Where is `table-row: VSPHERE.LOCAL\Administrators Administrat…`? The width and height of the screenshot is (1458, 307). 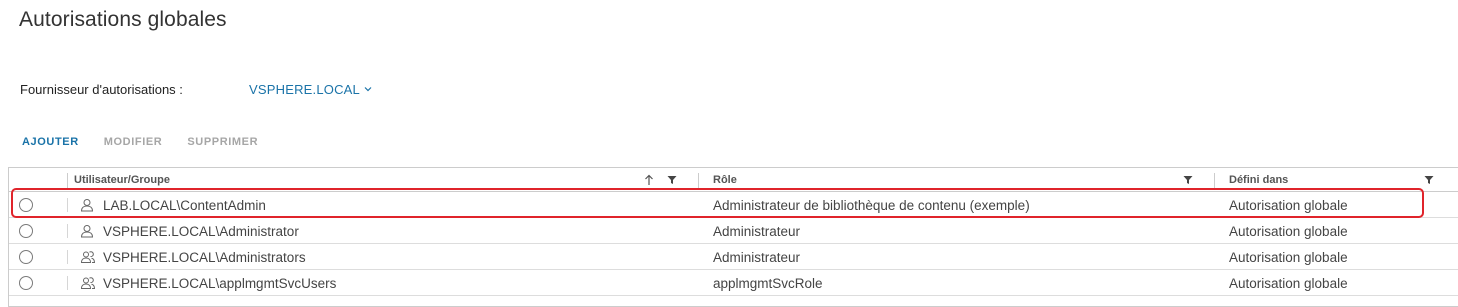 table-row: VSPHERE.LOCAL\Administrators Administrat… is located at coordinates (733, 257).